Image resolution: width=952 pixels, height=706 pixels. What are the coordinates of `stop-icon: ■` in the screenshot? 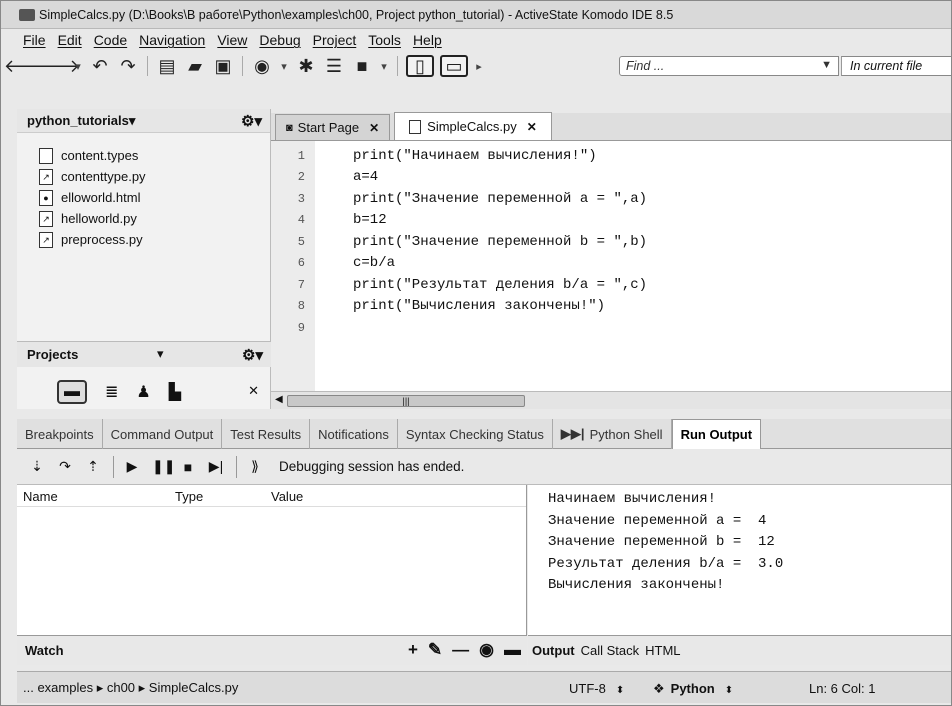 It's located at (188, 467).